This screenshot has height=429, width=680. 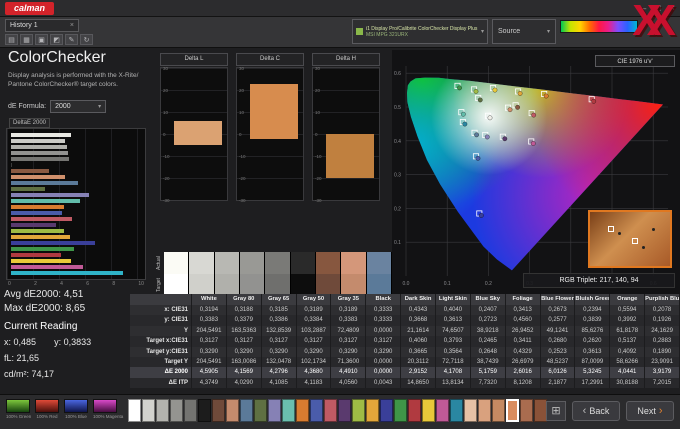 I want to click on grid-icon: ▦, so click(x=26, y=39).